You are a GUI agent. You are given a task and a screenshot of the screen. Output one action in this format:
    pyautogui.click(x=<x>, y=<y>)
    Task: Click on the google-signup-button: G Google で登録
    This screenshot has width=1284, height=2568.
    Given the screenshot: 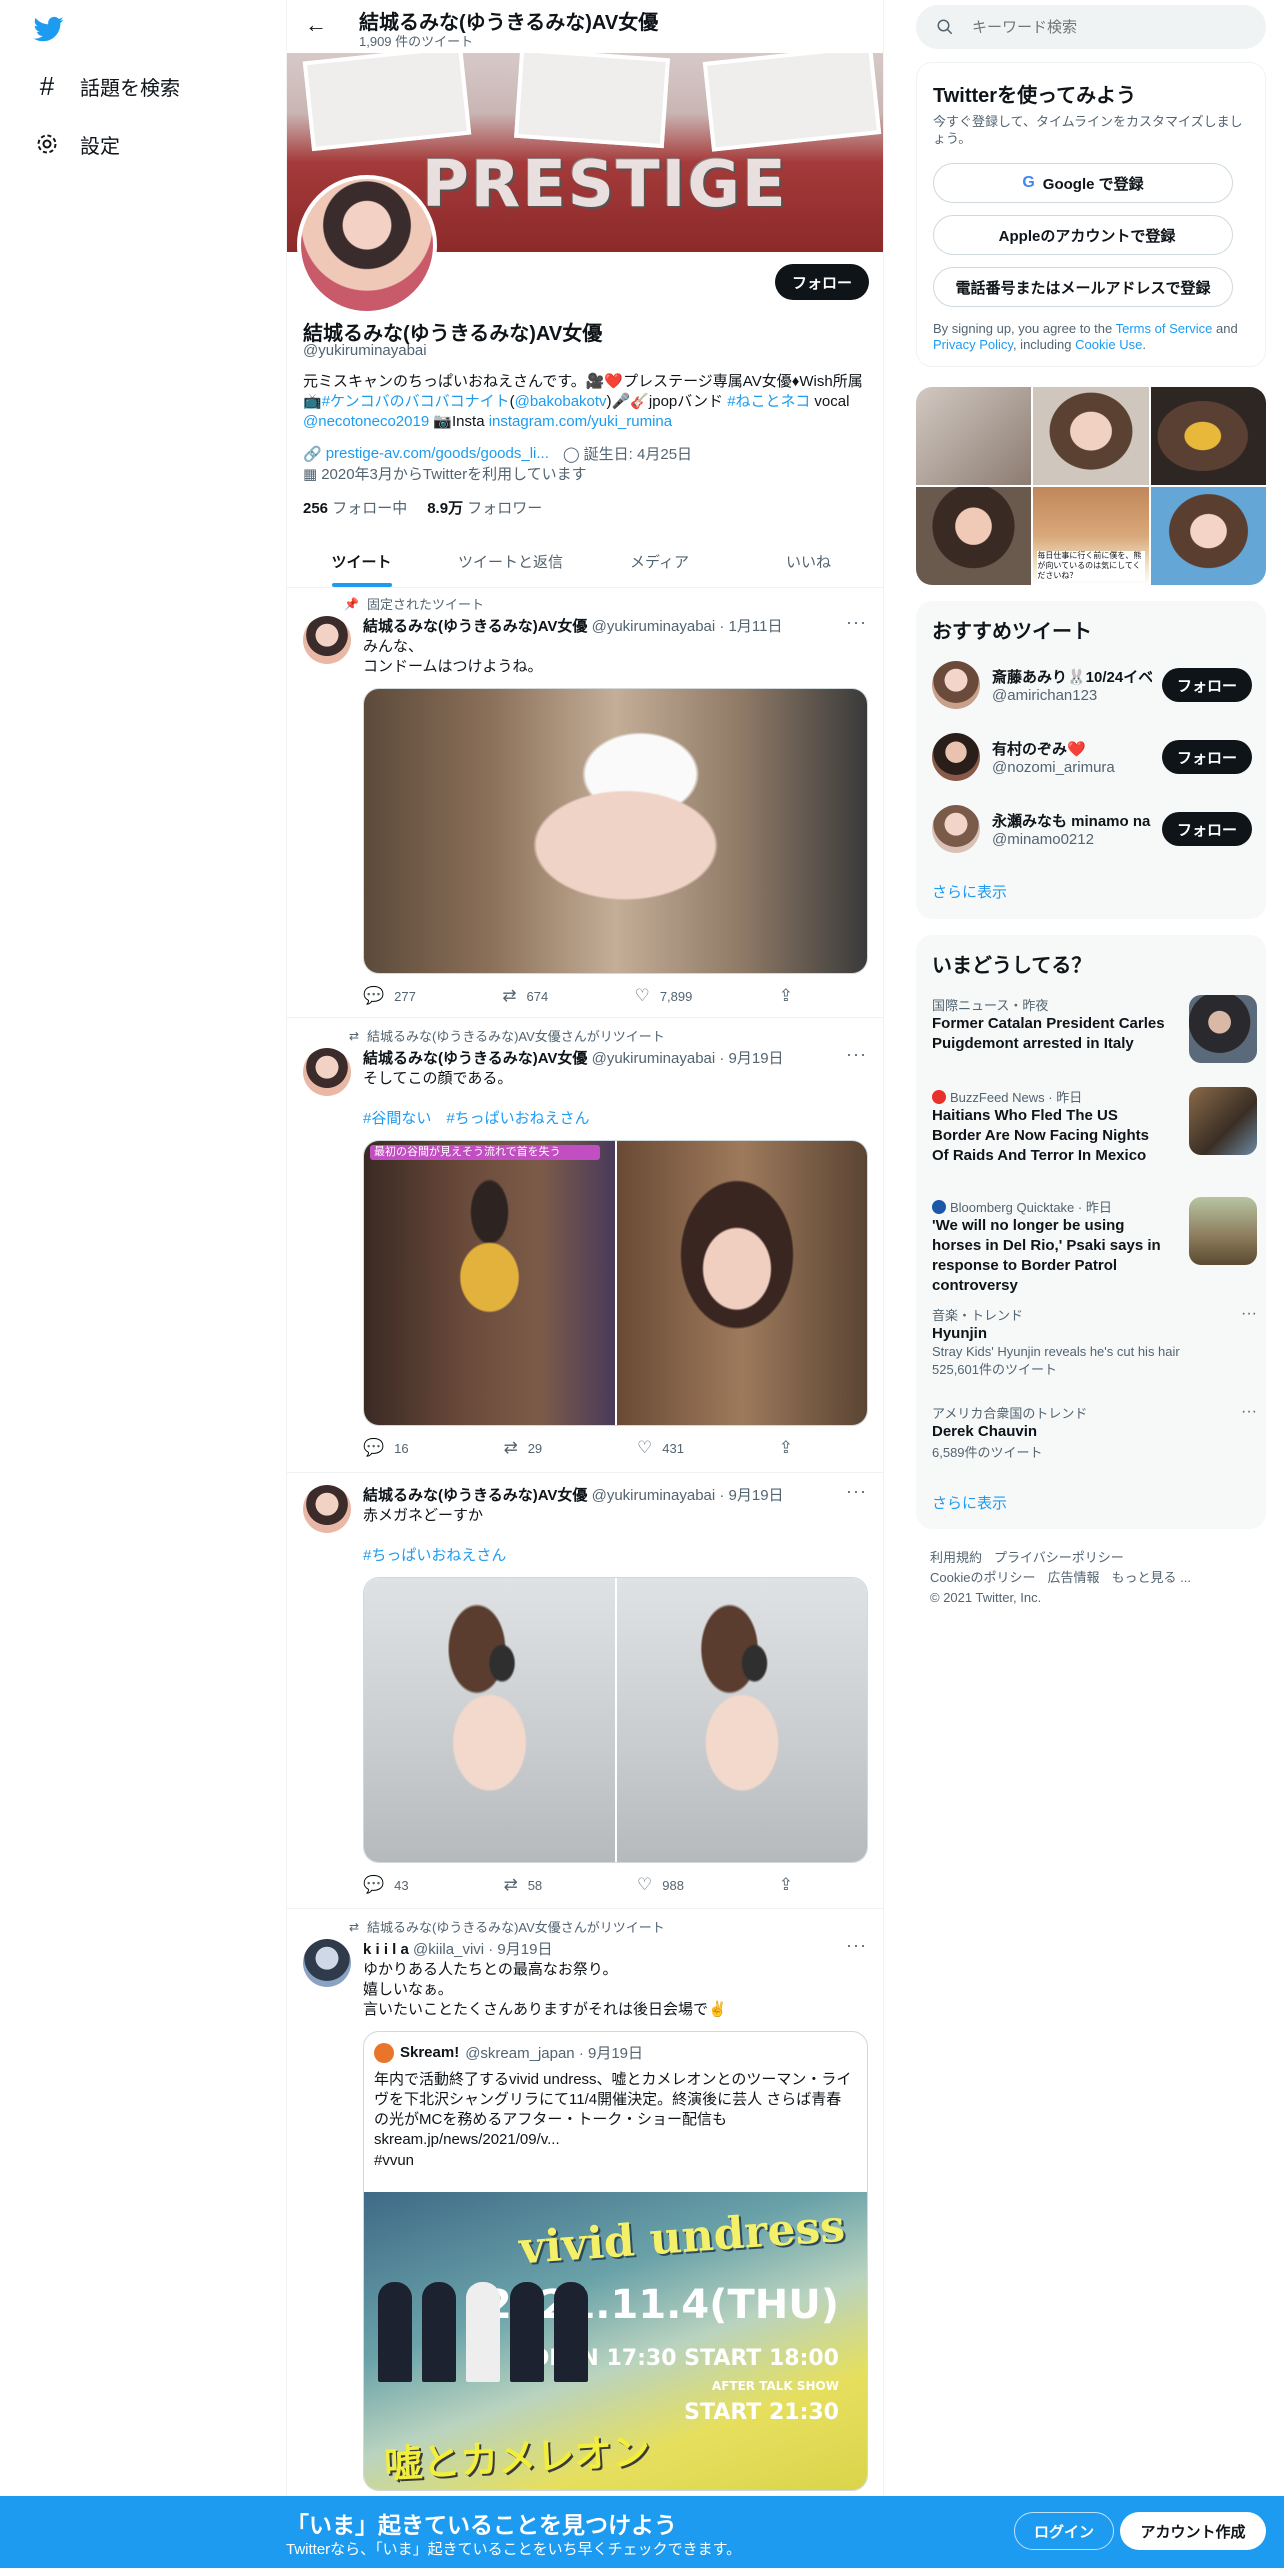 What is the action you would take?
    pyautogui.click(x=1083, y=183)
    